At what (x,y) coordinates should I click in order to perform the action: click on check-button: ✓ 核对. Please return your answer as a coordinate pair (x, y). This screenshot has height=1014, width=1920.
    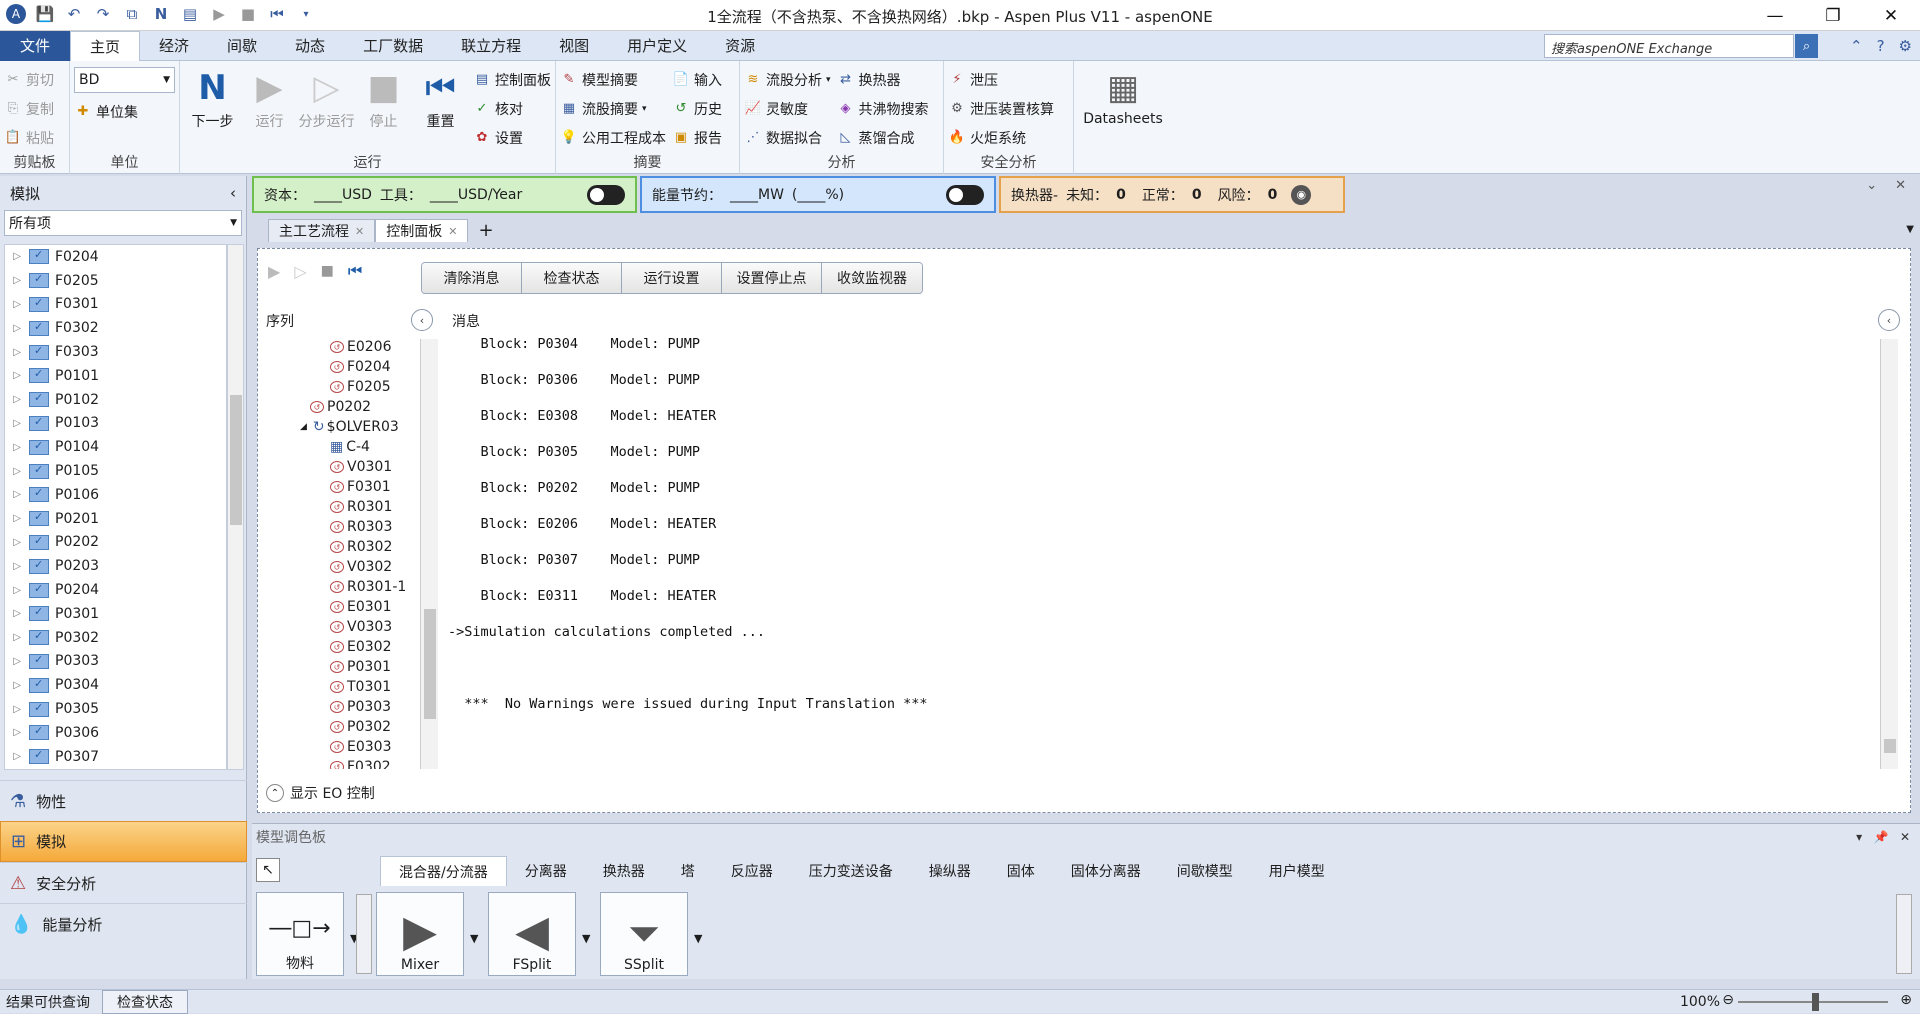
    Looking at the image, I should click on (512, 108).